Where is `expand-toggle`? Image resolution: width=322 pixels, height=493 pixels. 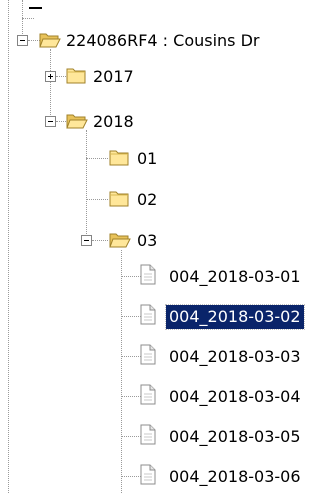
expand-toggle is located at coordinates (50, 76).